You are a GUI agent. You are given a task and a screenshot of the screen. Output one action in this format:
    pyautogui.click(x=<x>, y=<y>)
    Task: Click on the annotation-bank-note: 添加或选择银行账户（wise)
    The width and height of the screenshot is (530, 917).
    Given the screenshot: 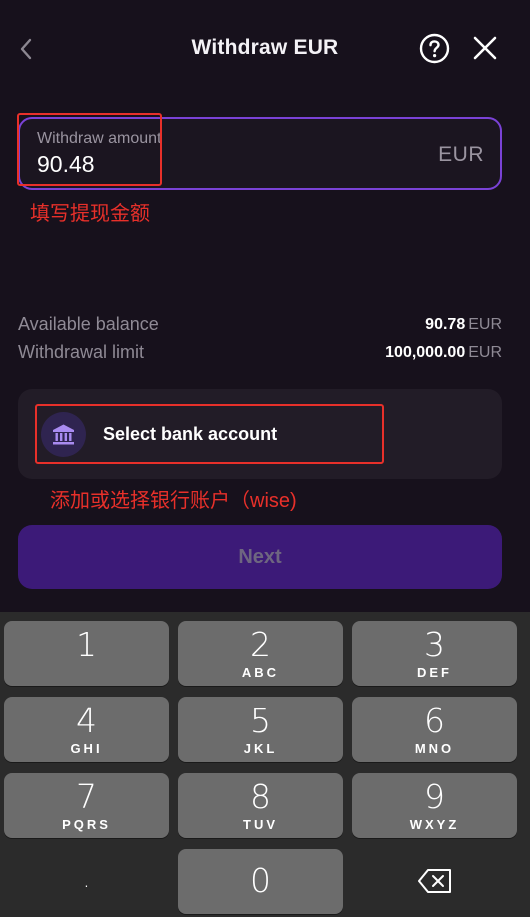 What is the action you would take?
    pyautogui.click(x=173, y=501)
    